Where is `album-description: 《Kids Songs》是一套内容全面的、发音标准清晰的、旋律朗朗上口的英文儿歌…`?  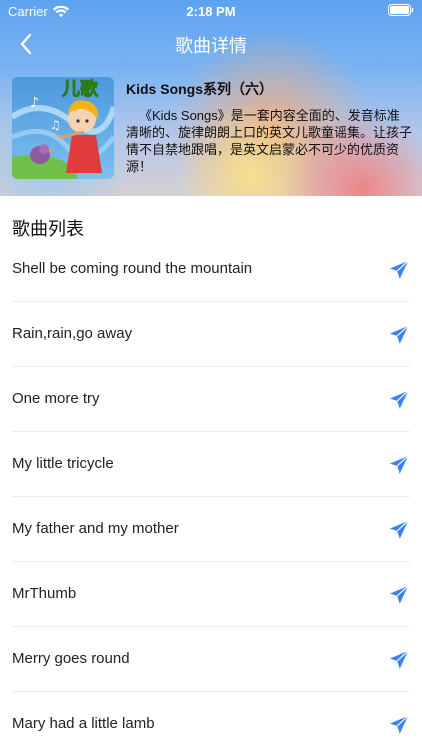
album-description: 《Kids Songs》是一套内容全面的、发音标准清晰的、旋律朗朗上口的英文儿歌… is located at coordinates (269, 141).